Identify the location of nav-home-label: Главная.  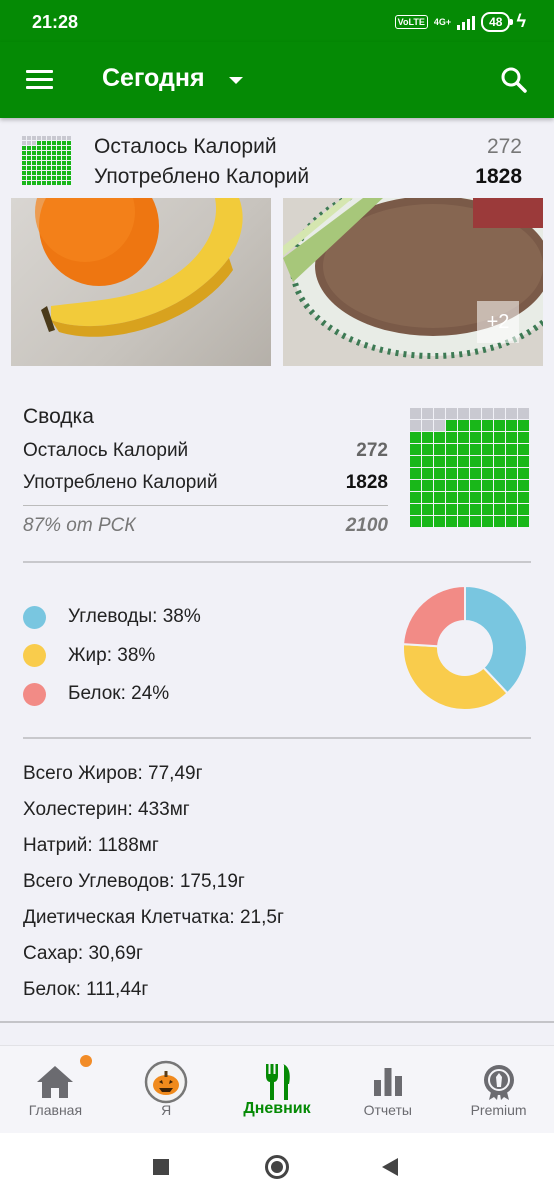
(55, 1110).